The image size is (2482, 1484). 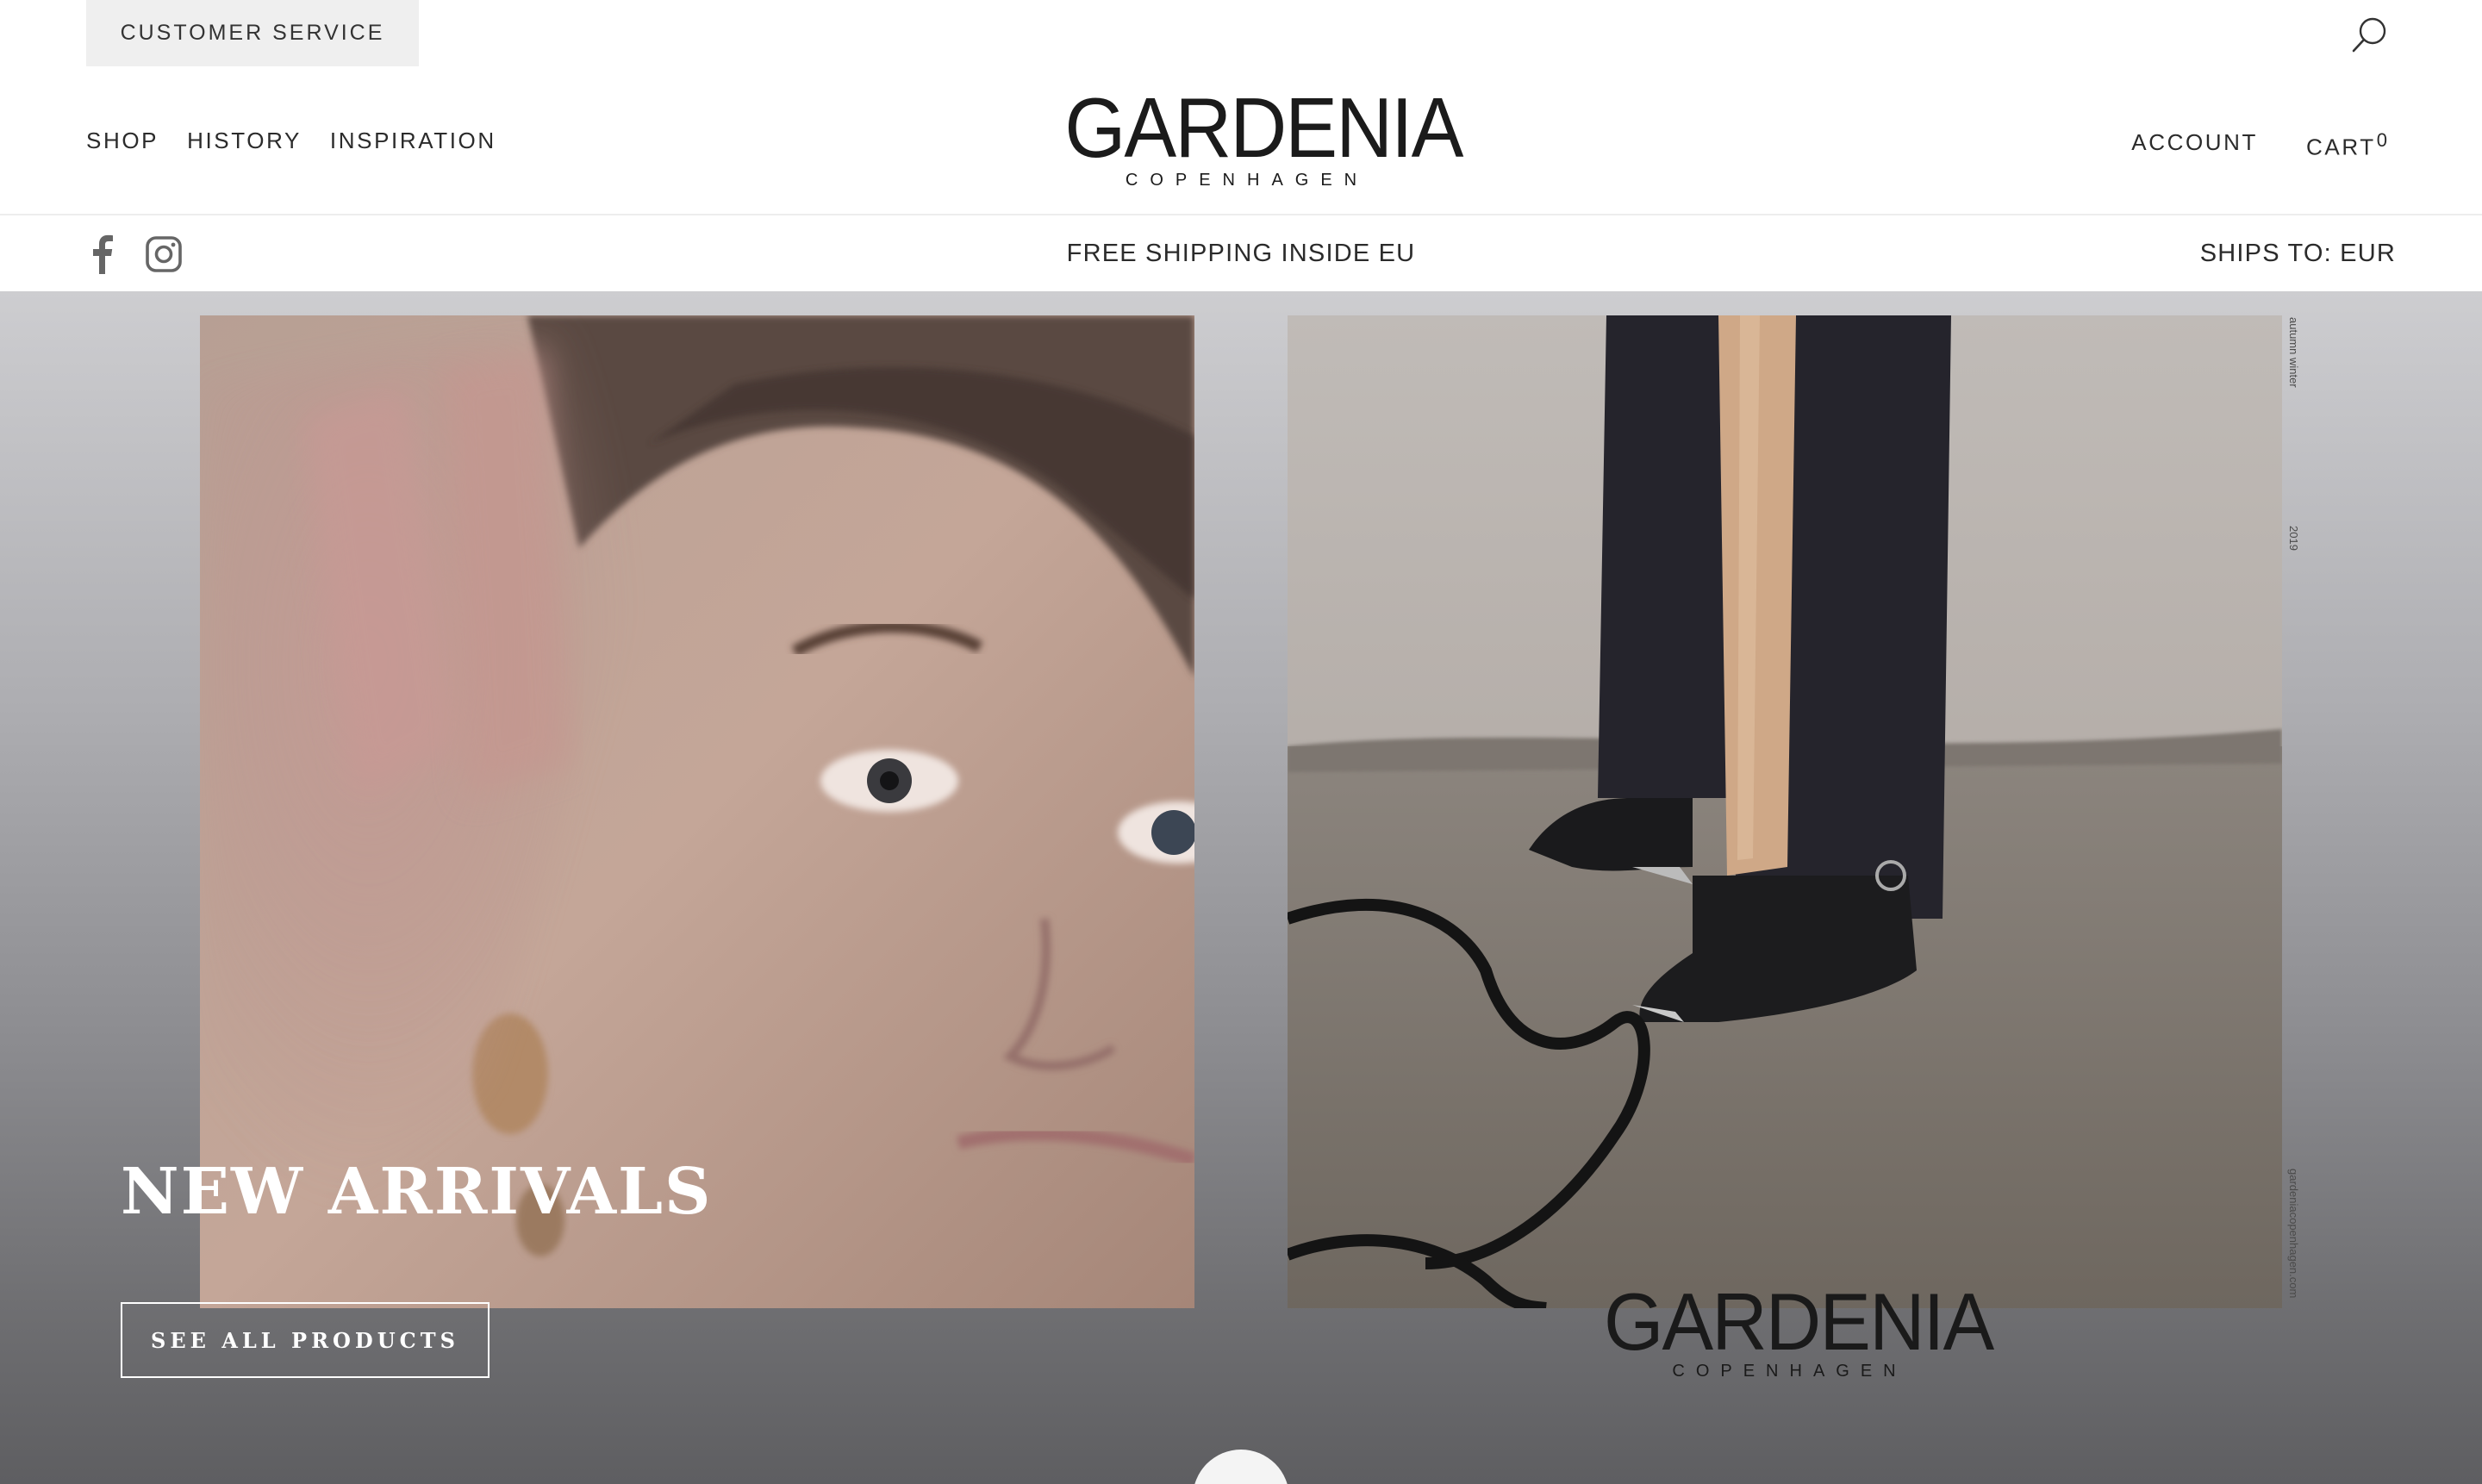 I want to click on nav-shop: SHOP, so click(x=122, y=141).